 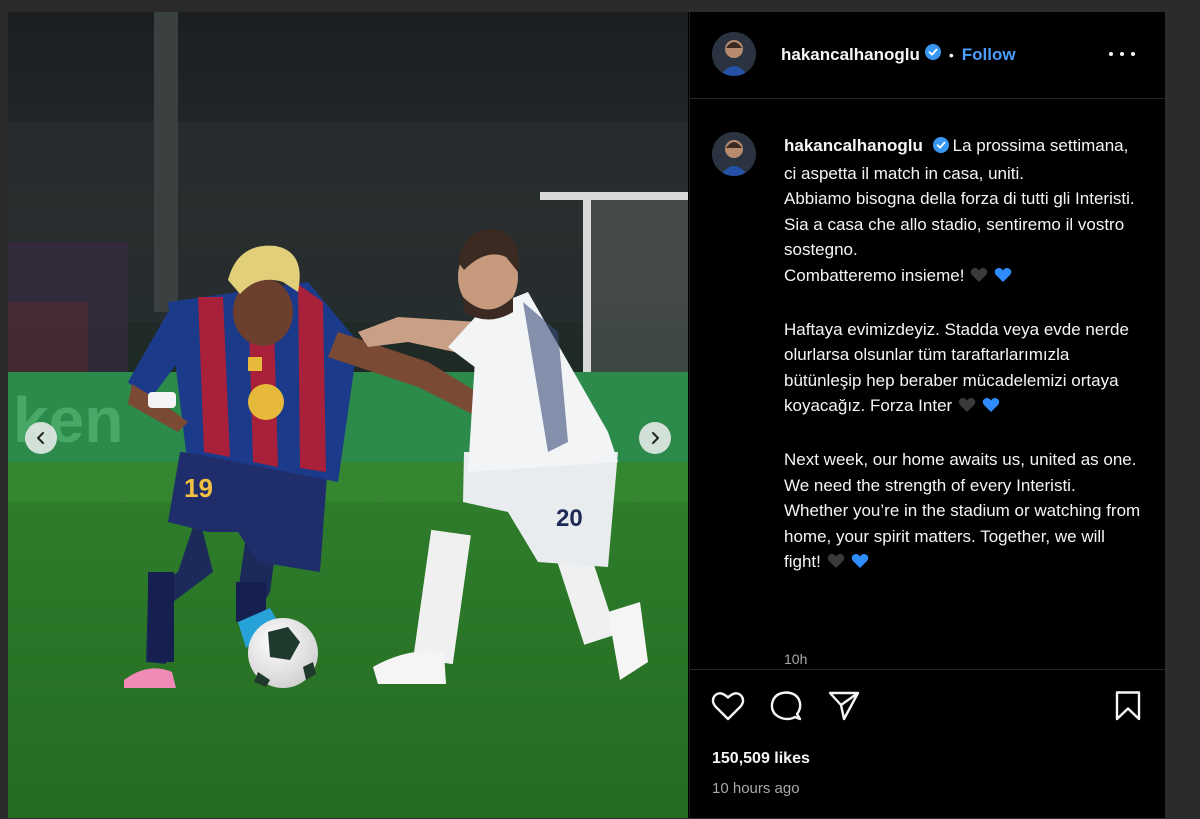 I want to click on player-right-number: 20, so click(x=569, y=518).